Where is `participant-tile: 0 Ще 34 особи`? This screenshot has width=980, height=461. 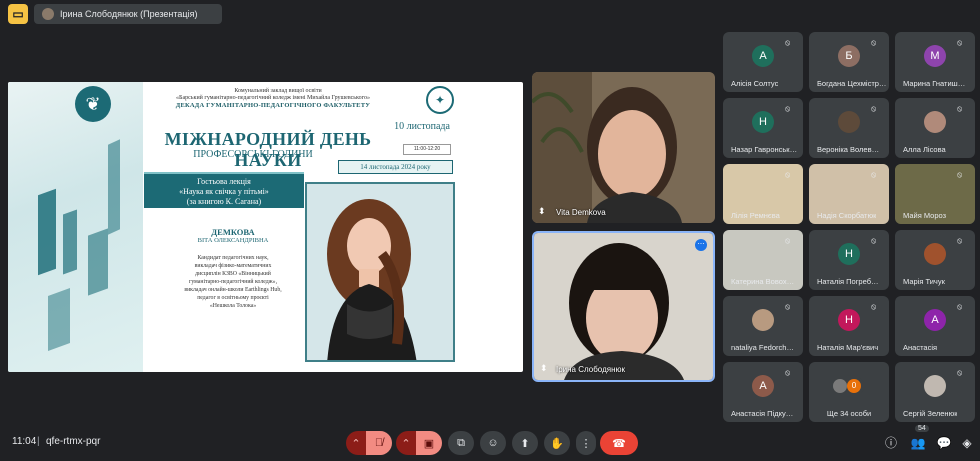
participant-tile: 0 Ще 34 особи is located at coordinates (849, 392).